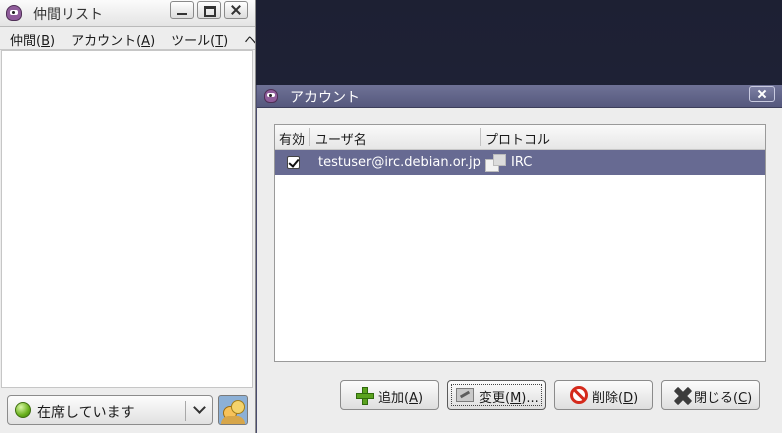  Describe the element at coordinates (209, 10) in the screenshot. I see `maximize-button` at that location.